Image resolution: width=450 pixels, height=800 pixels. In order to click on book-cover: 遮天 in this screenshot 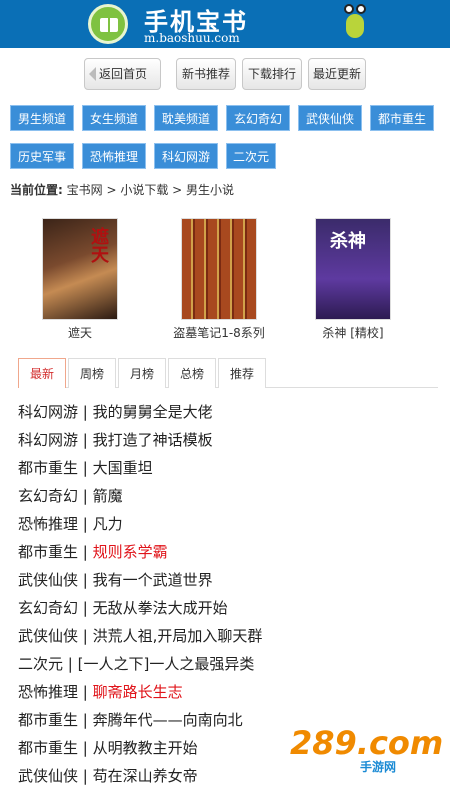, I will do `click(80, 269)`.